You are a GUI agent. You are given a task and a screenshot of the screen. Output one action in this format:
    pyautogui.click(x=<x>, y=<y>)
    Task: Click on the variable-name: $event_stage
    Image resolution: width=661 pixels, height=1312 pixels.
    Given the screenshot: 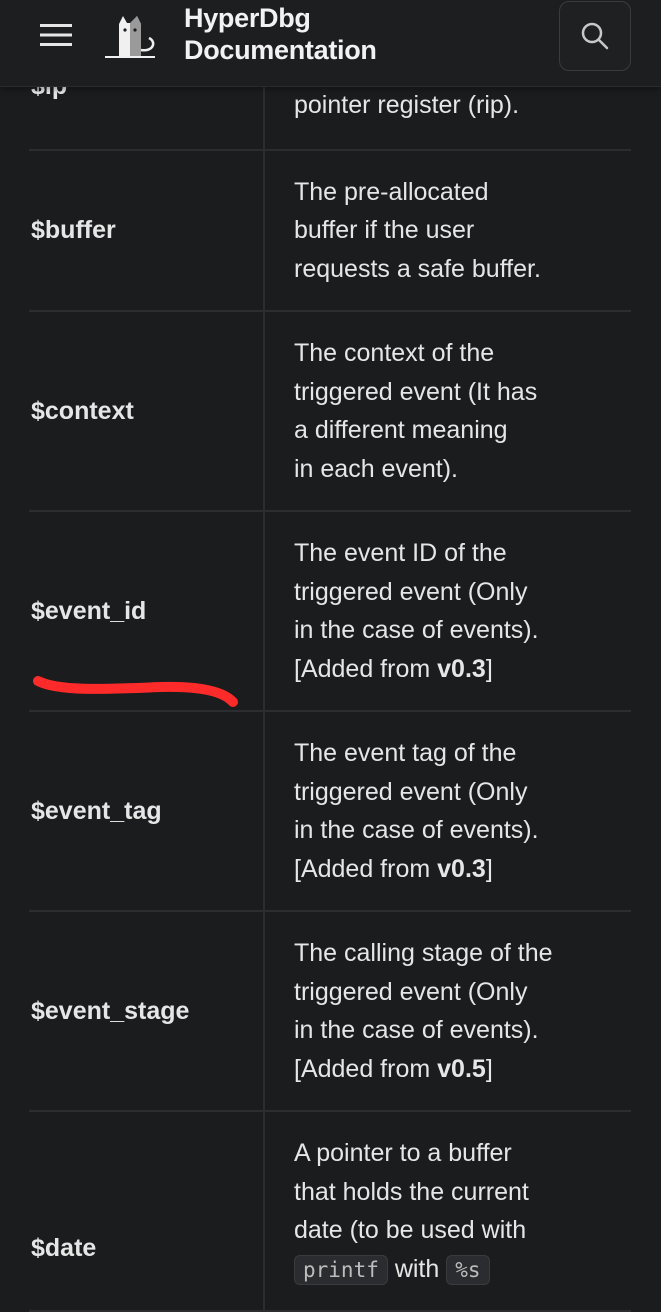 What is the action you would take?
    pyautogui.click(x=147, y=1011)
    